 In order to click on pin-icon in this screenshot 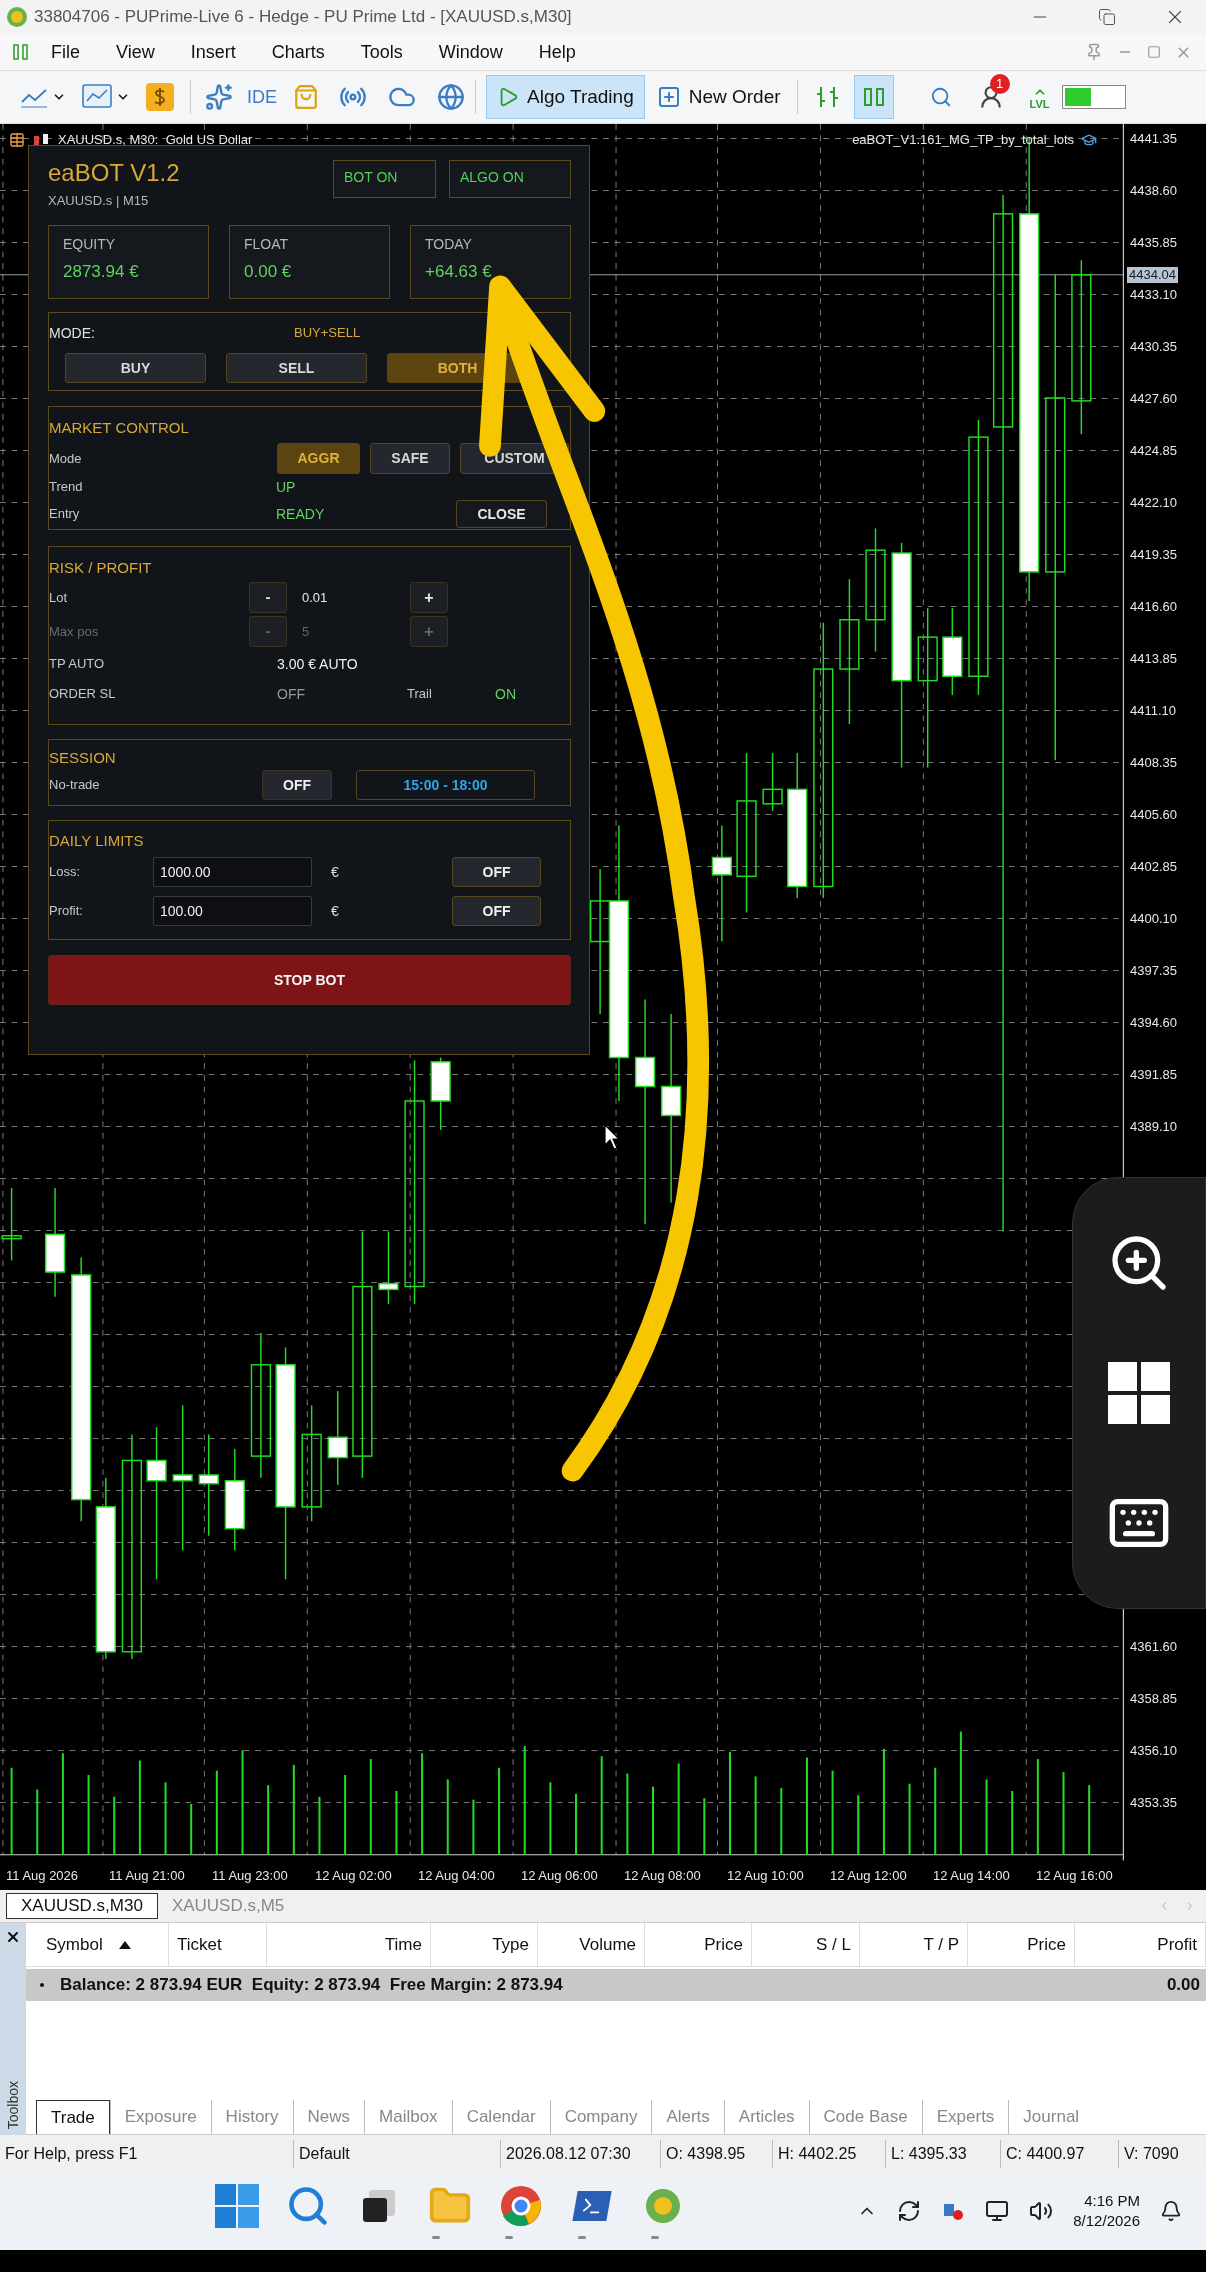, I will do `click(1094, 52)`.